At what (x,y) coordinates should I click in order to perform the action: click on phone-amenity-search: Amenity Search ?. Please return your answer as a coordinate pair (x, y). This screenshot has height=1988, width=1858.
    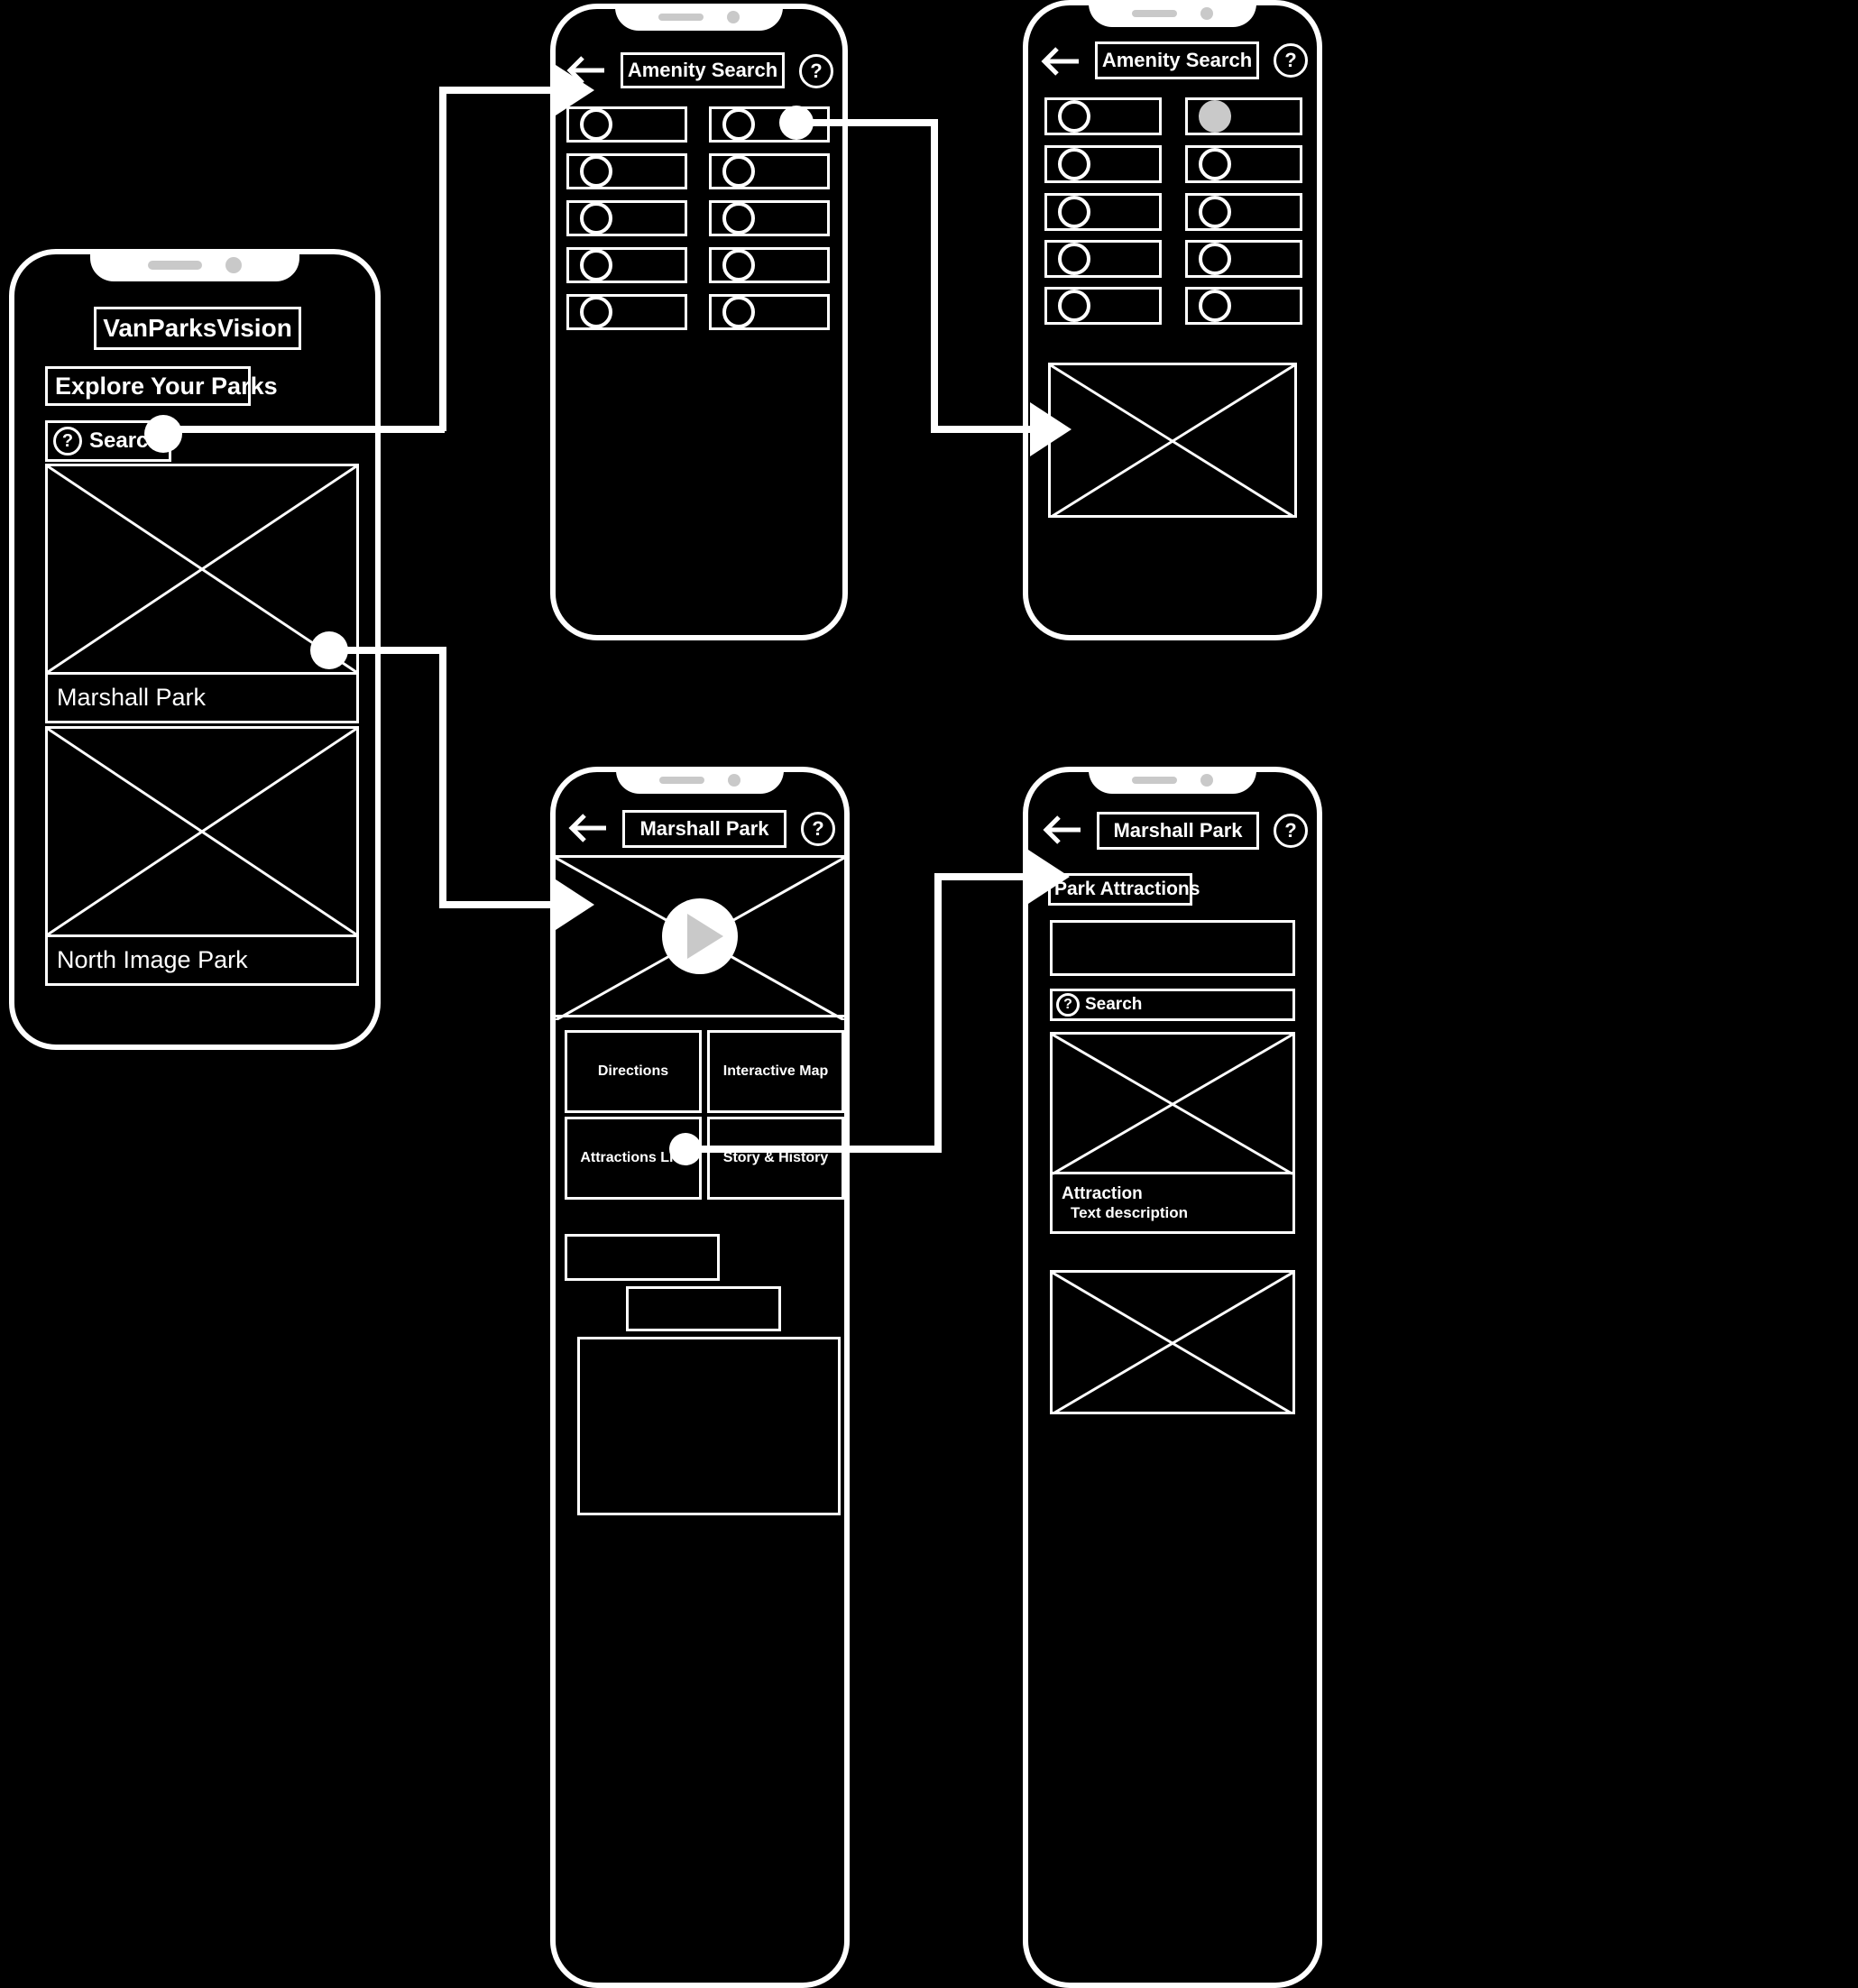
    Looking at the image, I should click on (699, 322).